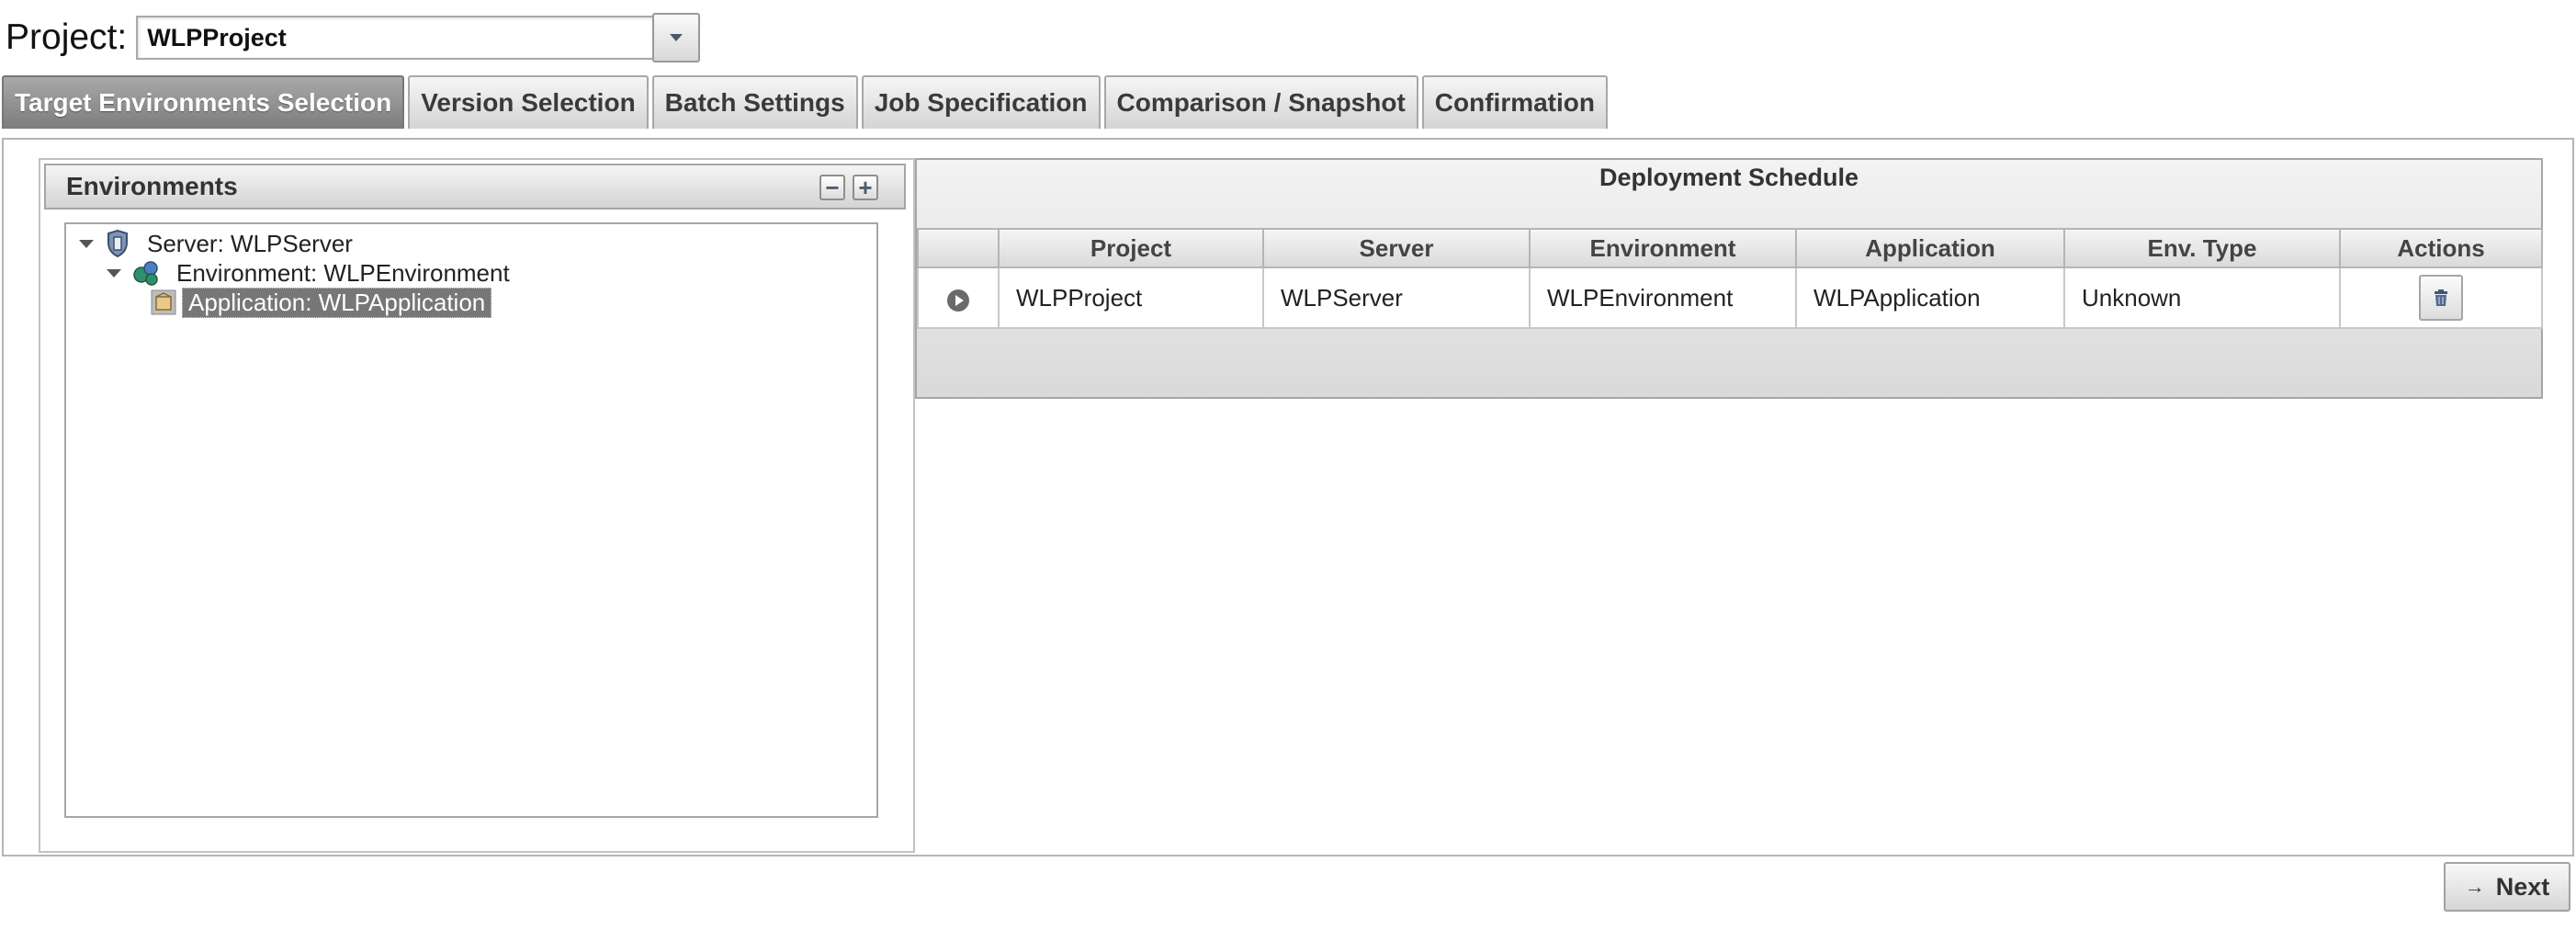 Image resolution: width=2576 pixels, height=930 pixels. Describe the element at coordinates (1663, 248) in the screenshot. I see `column-header-environment: Environment` at that location.